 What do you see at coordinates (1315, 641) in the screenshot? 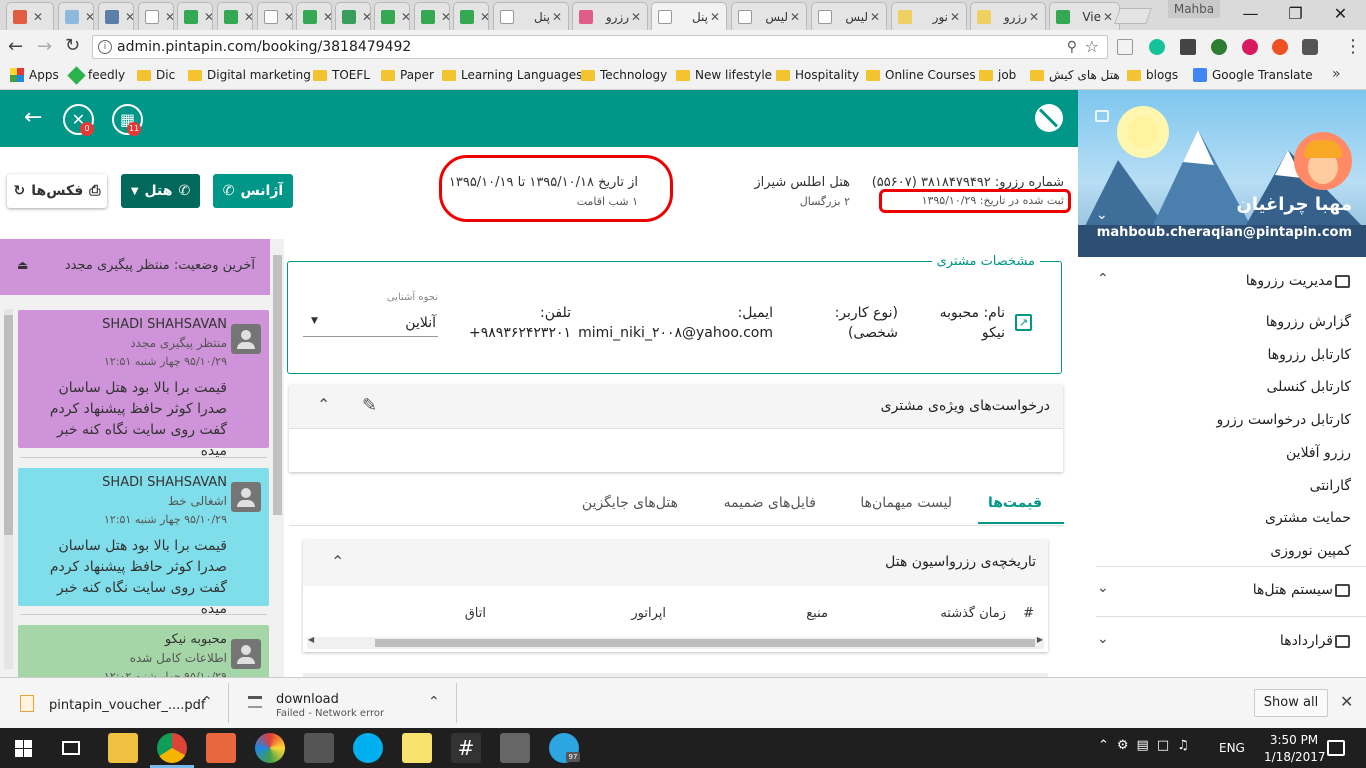
I see `sidebar-section: قراردادها` at bounding box center [1315, 641].